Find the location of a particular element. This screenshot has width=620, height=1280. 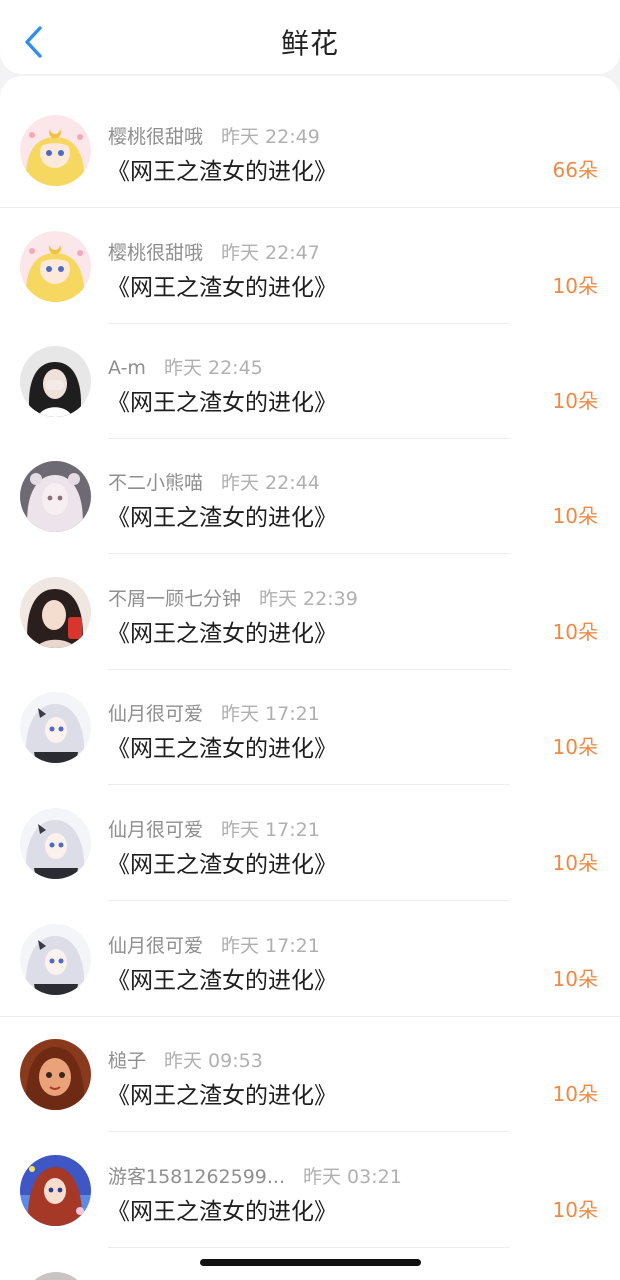

gift-record-row: A-m 昨天 22:45 《网王之渣女的进化》 10朵 is located at coordinates (310, 381).